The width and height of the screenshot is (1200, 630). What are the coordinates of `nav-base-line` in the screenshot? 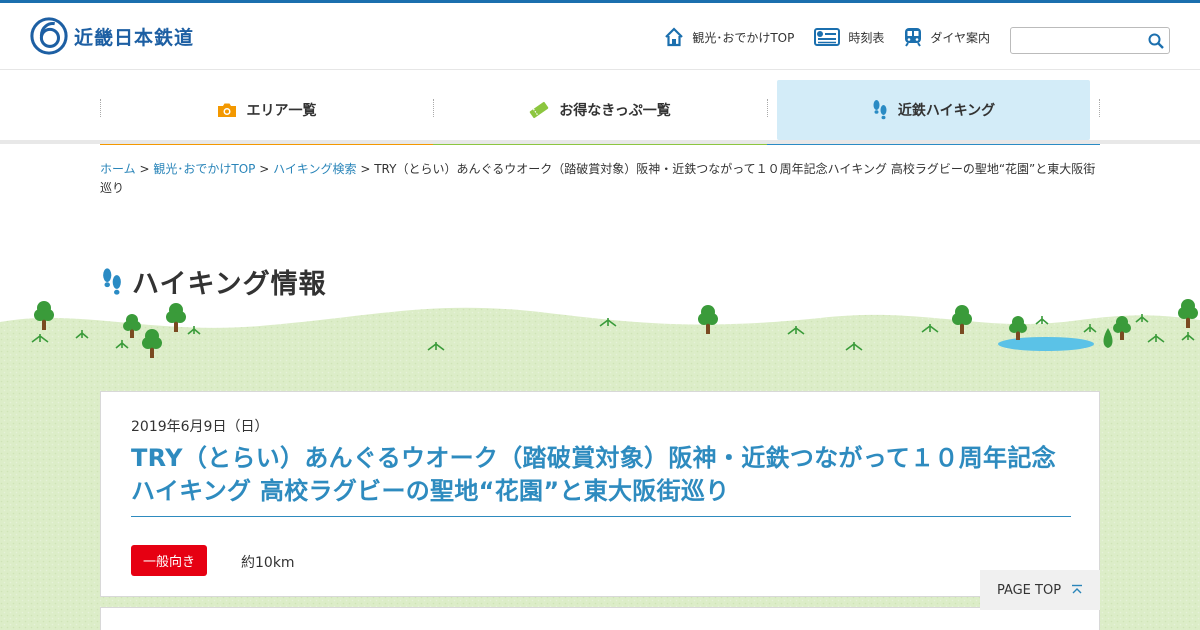 It's located at (600, 142).